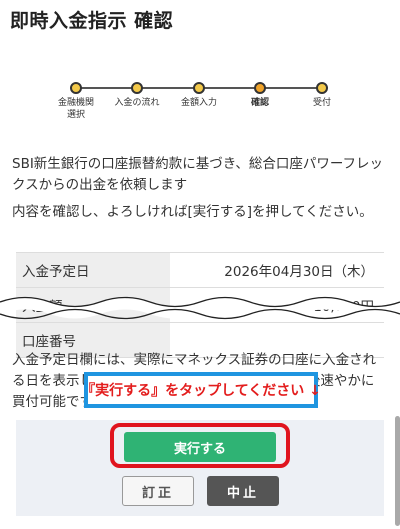 The image size is (400, 529). What do you see at coordinates (93, 270) in the screenshot?
I see `row-label: 入金予定日` at bounding box center [93, 270].